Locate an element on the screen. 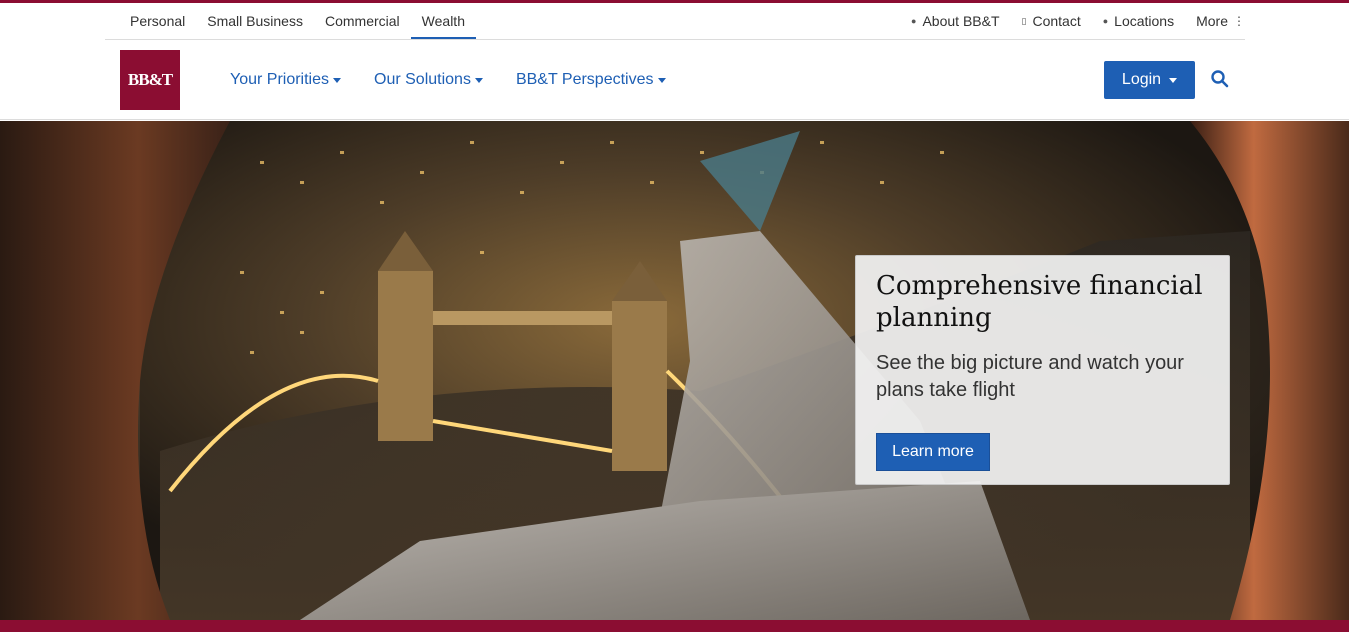  vertical-dots-icon: ⋮ is located at coordinates (1239, 21).